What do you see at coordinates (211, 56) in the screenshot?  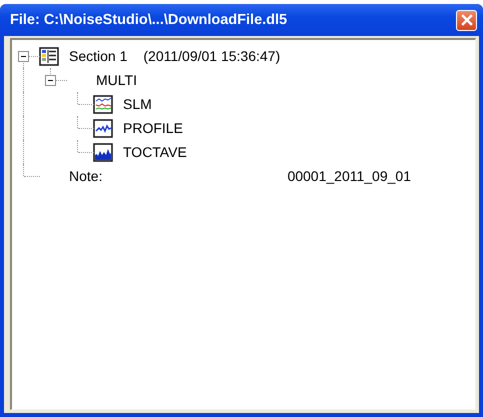 I see `timestamp: (2011/09/01 15:36:47)` at bounding box center [211, 56].